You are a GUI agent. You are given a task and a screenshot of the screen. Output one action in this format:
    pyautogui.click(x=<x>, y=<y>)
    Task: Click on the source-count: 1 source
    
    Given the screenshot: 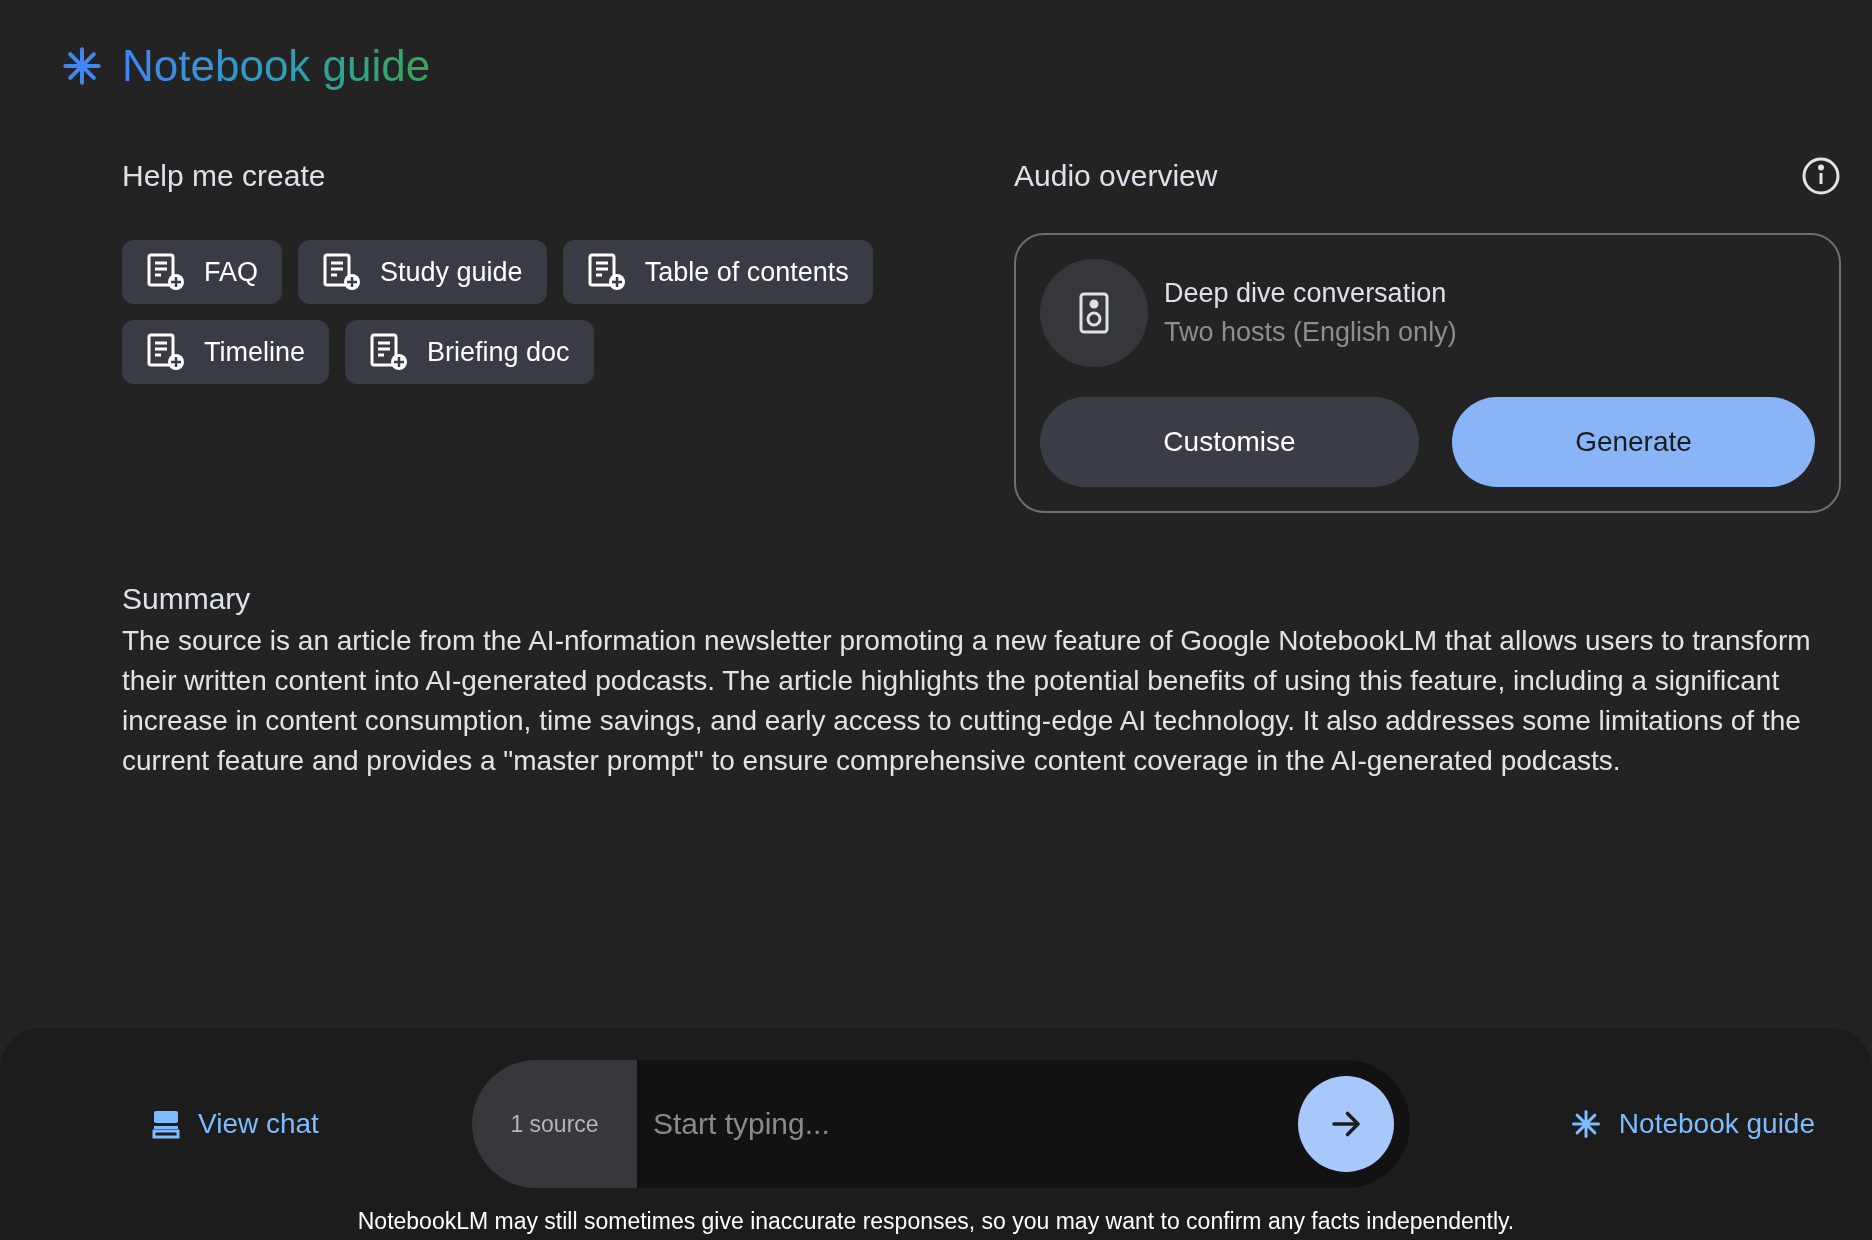 What is the action you would take?
    pyautogui.click(x=554, y=1124)
    